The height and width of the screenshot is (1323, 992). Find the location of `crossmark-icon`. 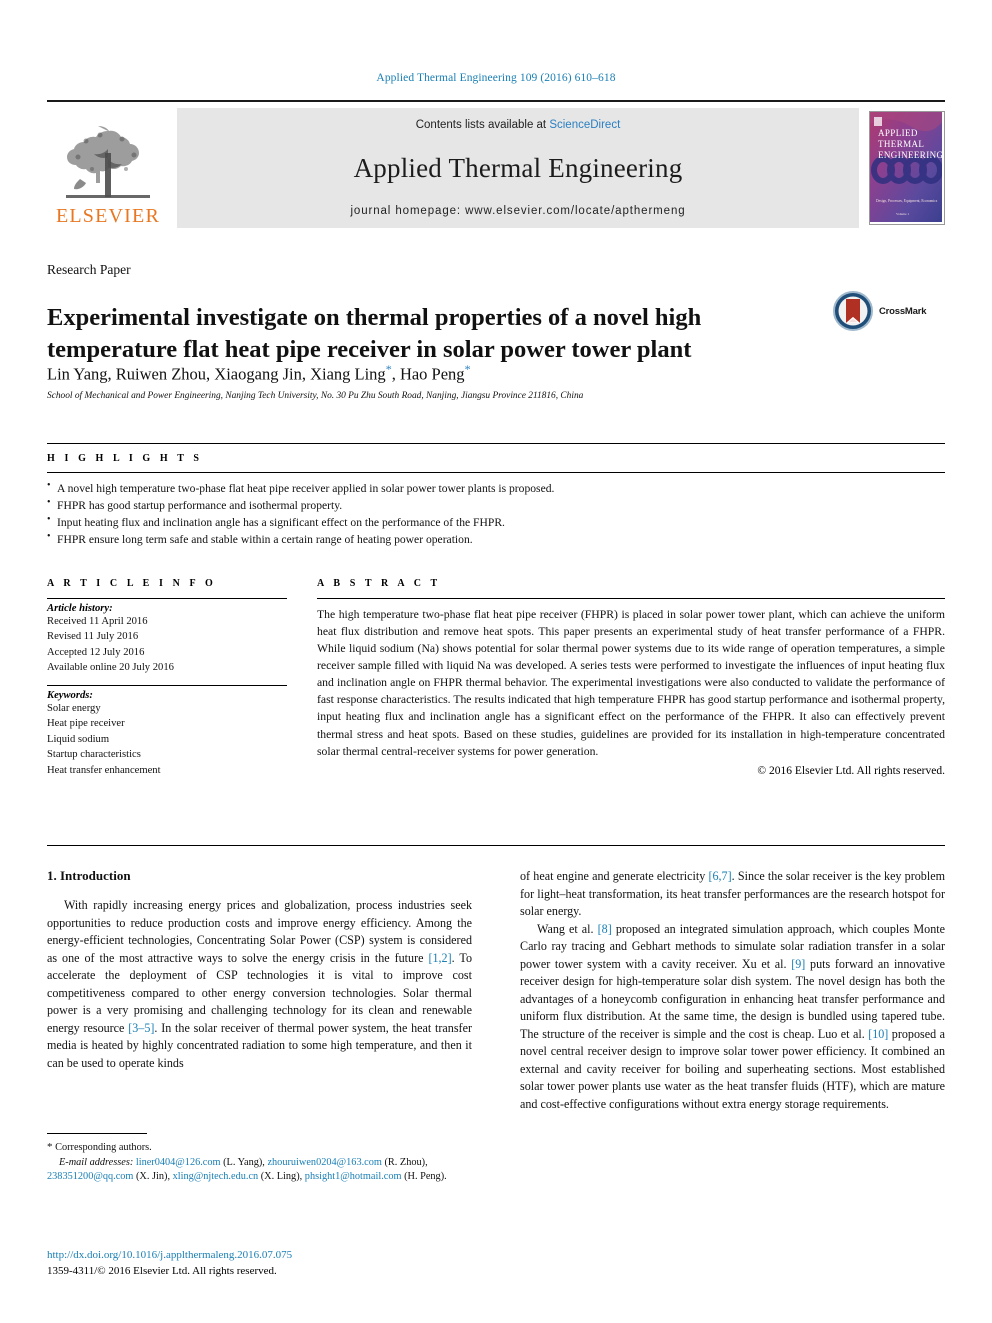

crossmark-icon is located at coordinates (853, 311).